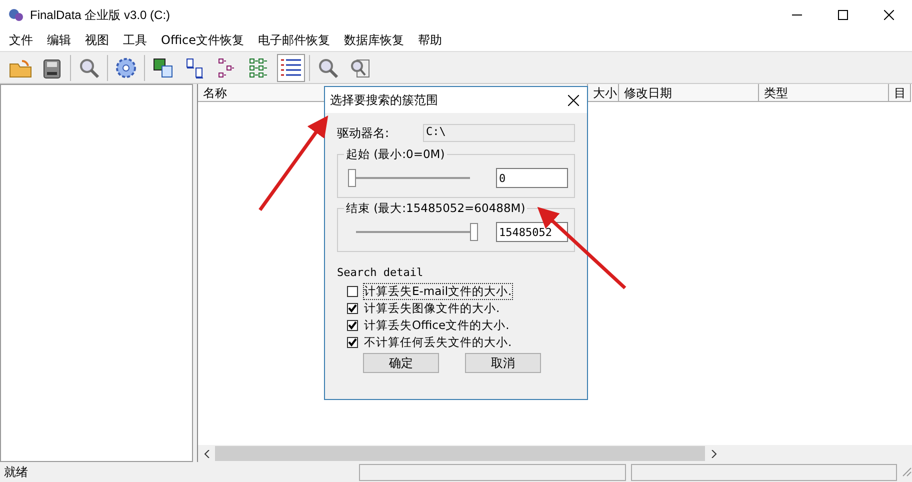 The width and height of the screenshot is (912, 482). I want to click on disc-icon, so click(126, 68).